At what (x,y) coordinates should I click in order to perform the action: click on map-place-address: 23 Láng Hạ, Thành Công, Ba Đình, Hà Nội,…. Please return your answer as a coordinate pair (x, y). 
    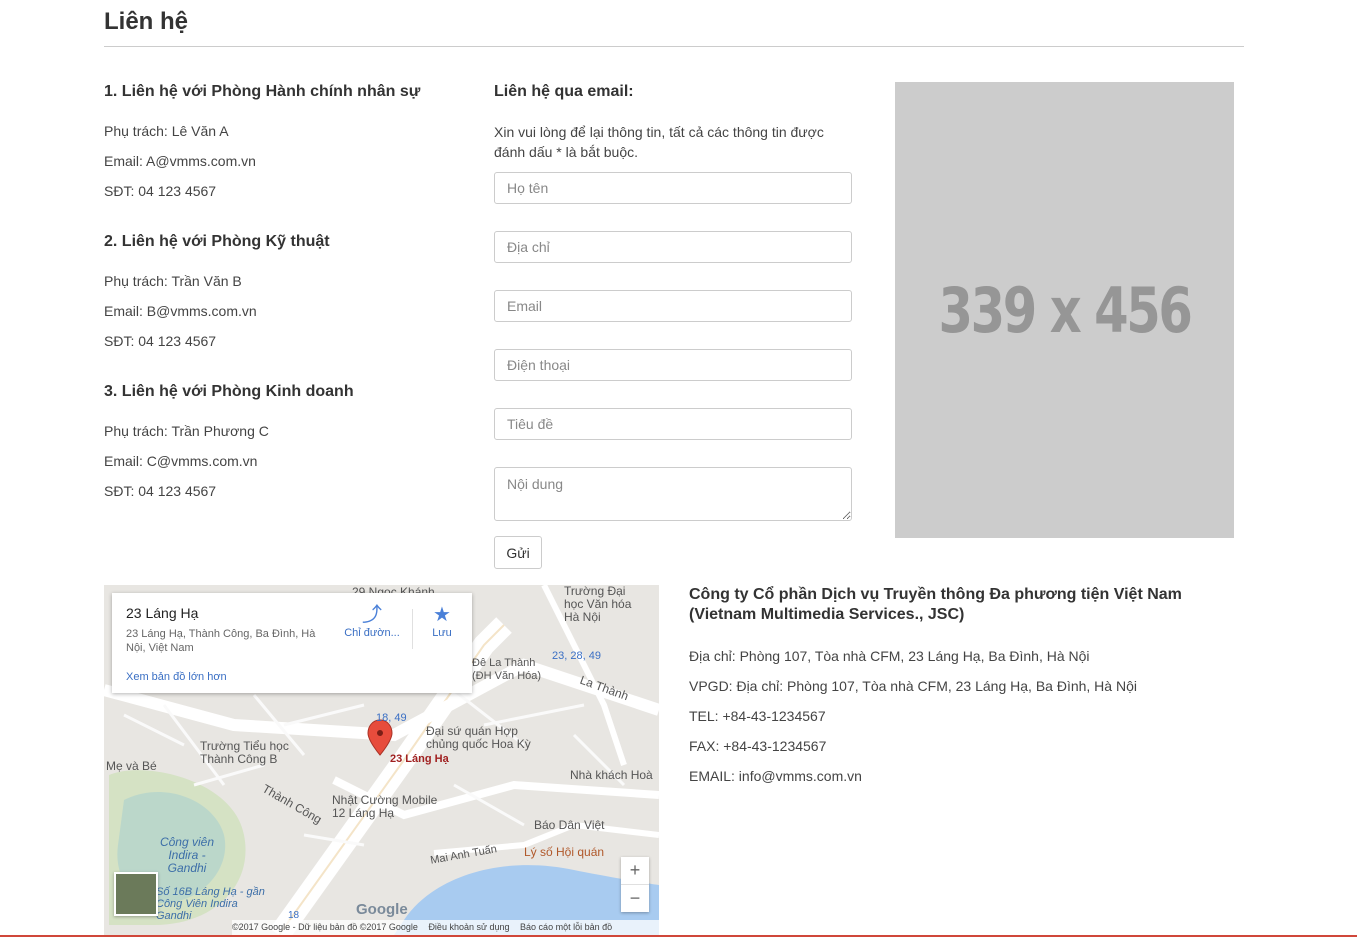
    Looking at the image, I should click on (221, 641).